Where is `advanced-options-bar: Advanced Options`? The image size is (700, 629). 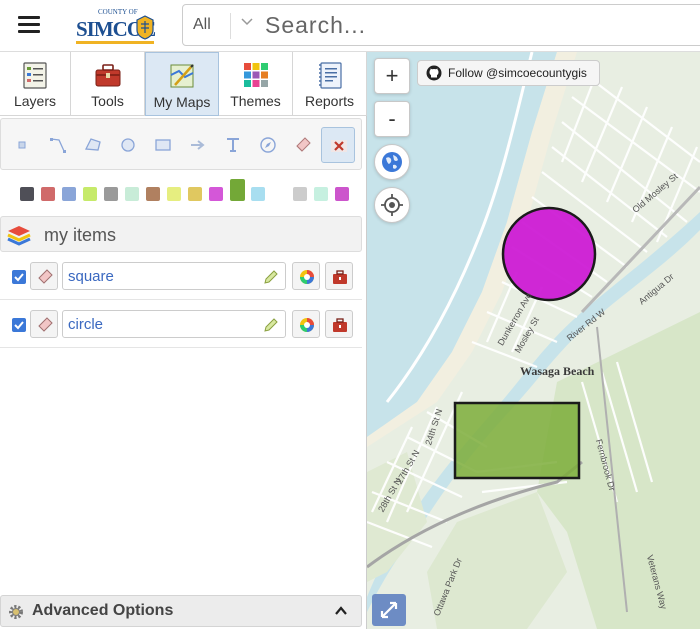
advanced-options-bar: Advanced Options is located at coordinates (181, 611).